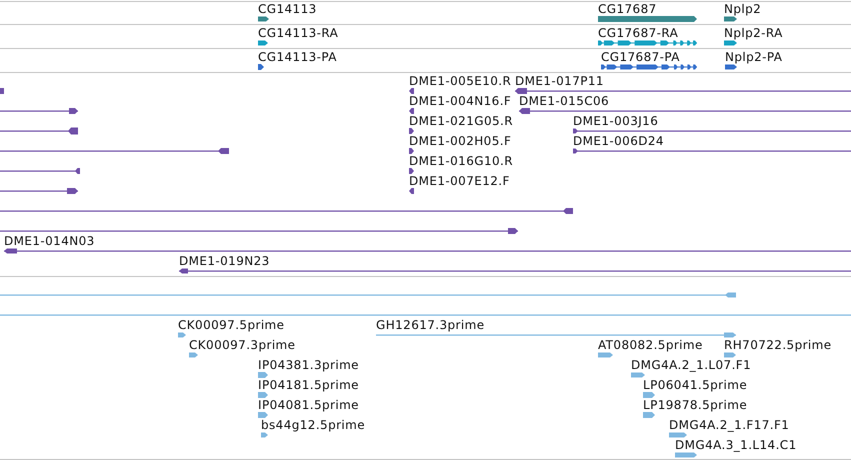 This screenshot has width=851, height=460. Describe the element at coordinates (695, 385) in the screenshot. I see `feature-label: LP06041.5prime` at that location.